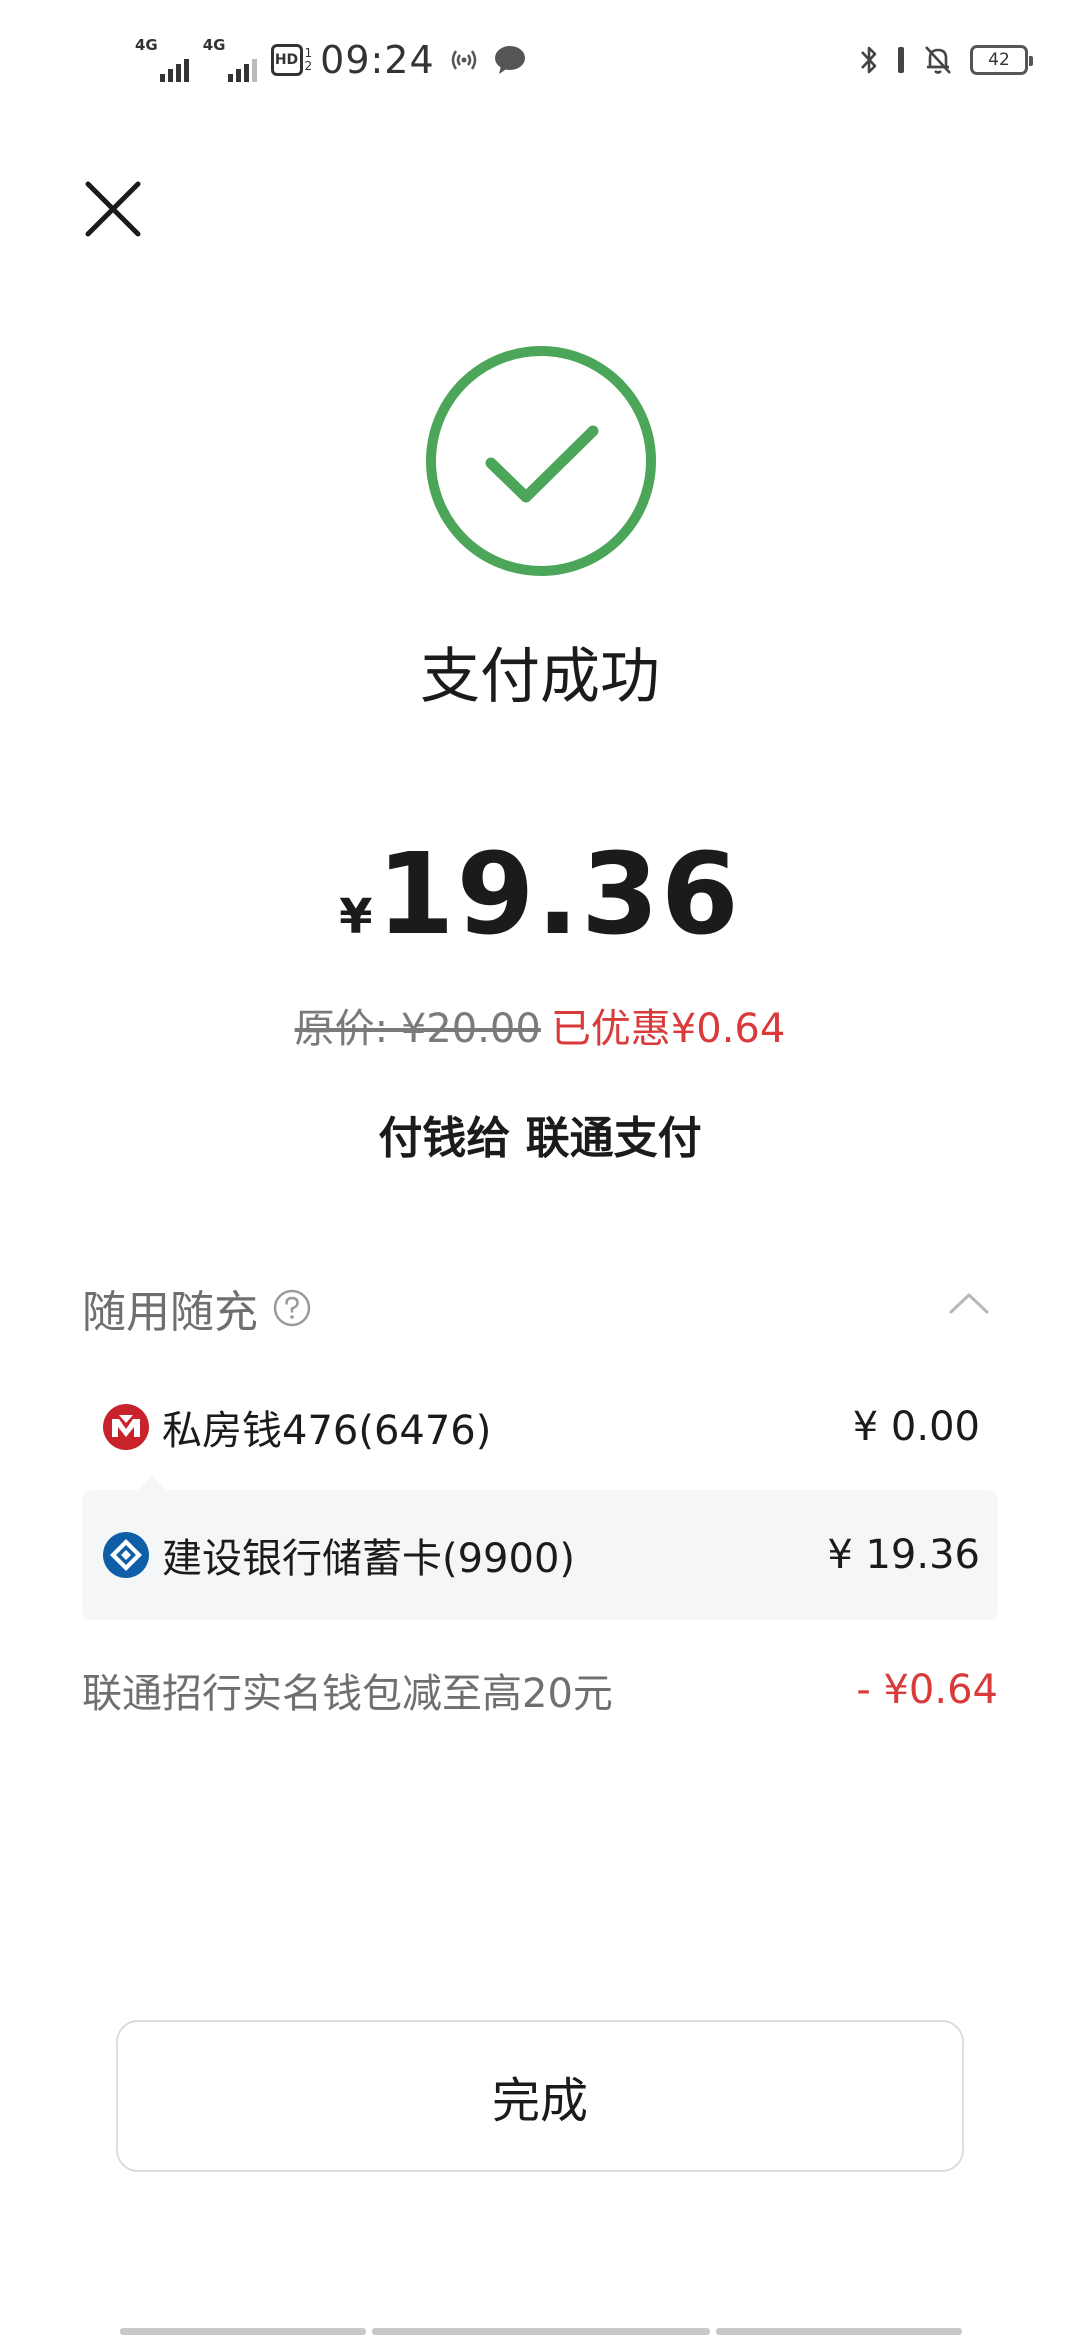 The width and height of the screenshot is (1080, 2340). I want to click on status-left: 4G 4G HD 12 09:24, so click(331, 60).